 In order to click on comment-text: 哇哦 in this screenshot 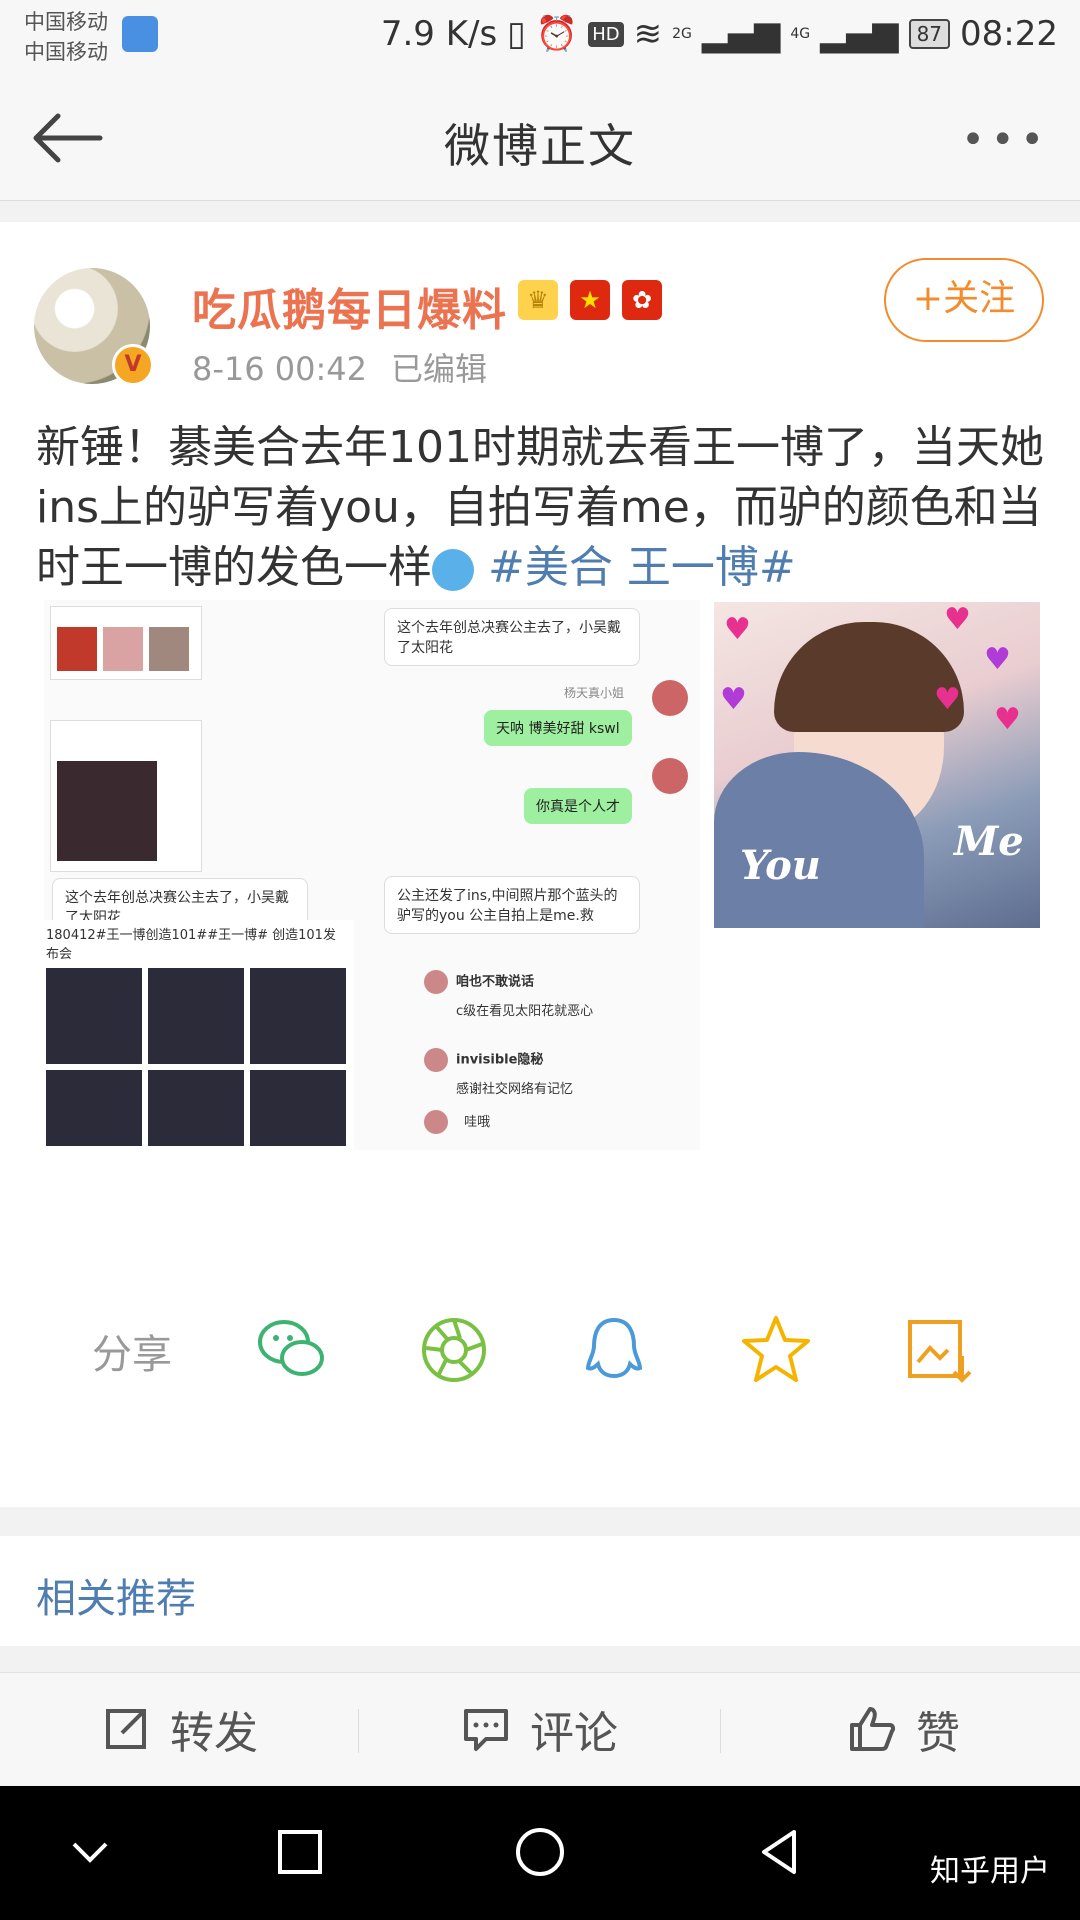, I will do `click(477, 1122)`.